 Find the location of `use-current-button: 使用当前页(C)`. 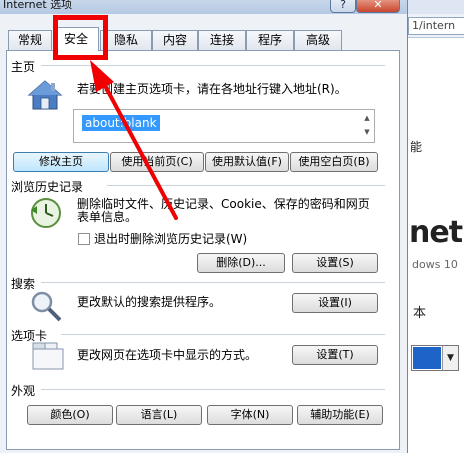

use-current-button: 使用当前页(C) is located at coordinates (157, 162).